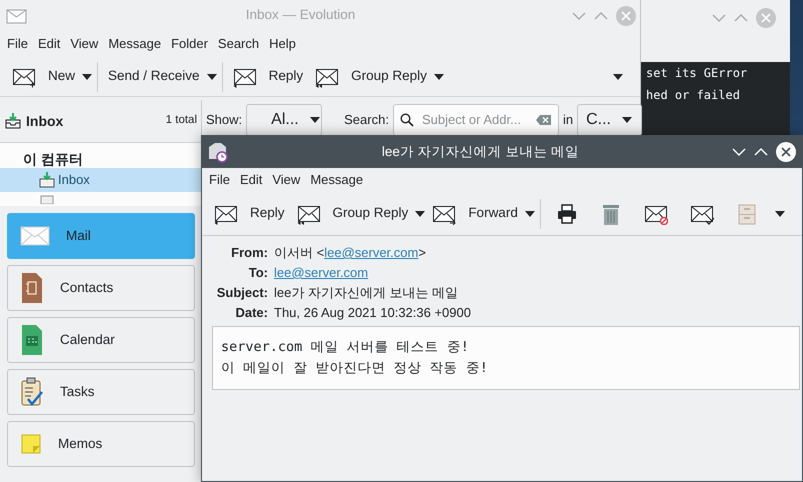 This screenshot has height=482, width=803. What do you see at coordinates (101, 288) in the screenshot?
I see `switcher-button: Contacts` at bounding box center [101, 288].